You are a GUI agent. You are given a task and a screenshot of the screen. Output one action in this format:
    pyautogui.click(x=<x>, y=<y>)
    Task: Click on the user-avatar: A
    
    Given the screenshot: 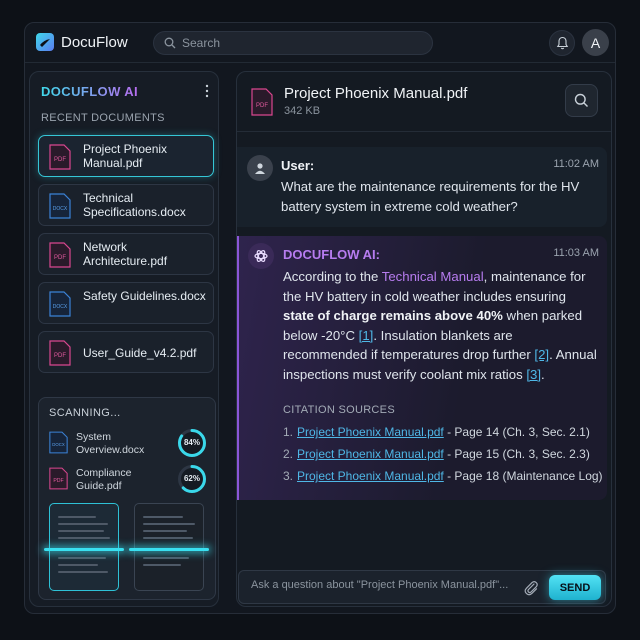 What is the action you would take?
    pyautogui.click(x=595, y=42)
    